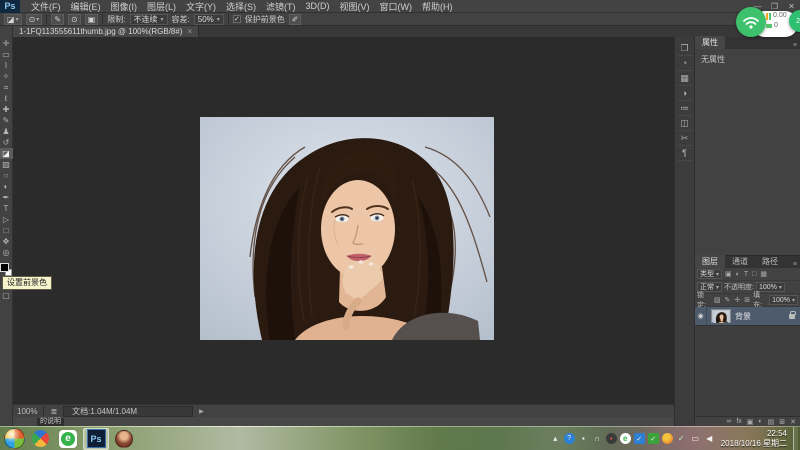 This screenshot has width=800, height=450. Describe the element at coordinates (701, 316) in the screenshot. I see `layer-visibility-toggle: ◉` at that location.